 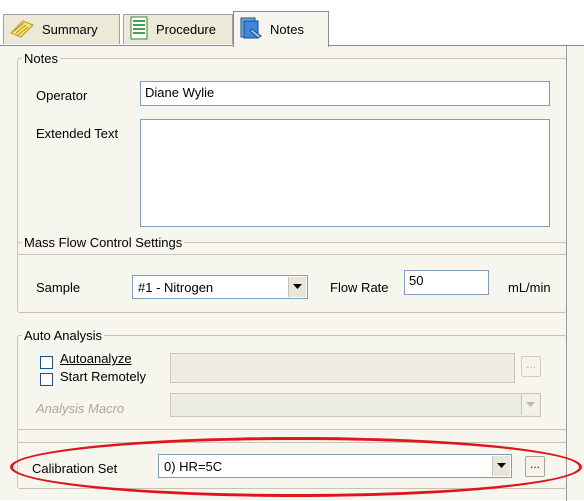 What do you see at coordinates (335, 466) in the screenshot?
I see `calibration-set-select: 0) HR=5C` at bounding box center [335, 466].